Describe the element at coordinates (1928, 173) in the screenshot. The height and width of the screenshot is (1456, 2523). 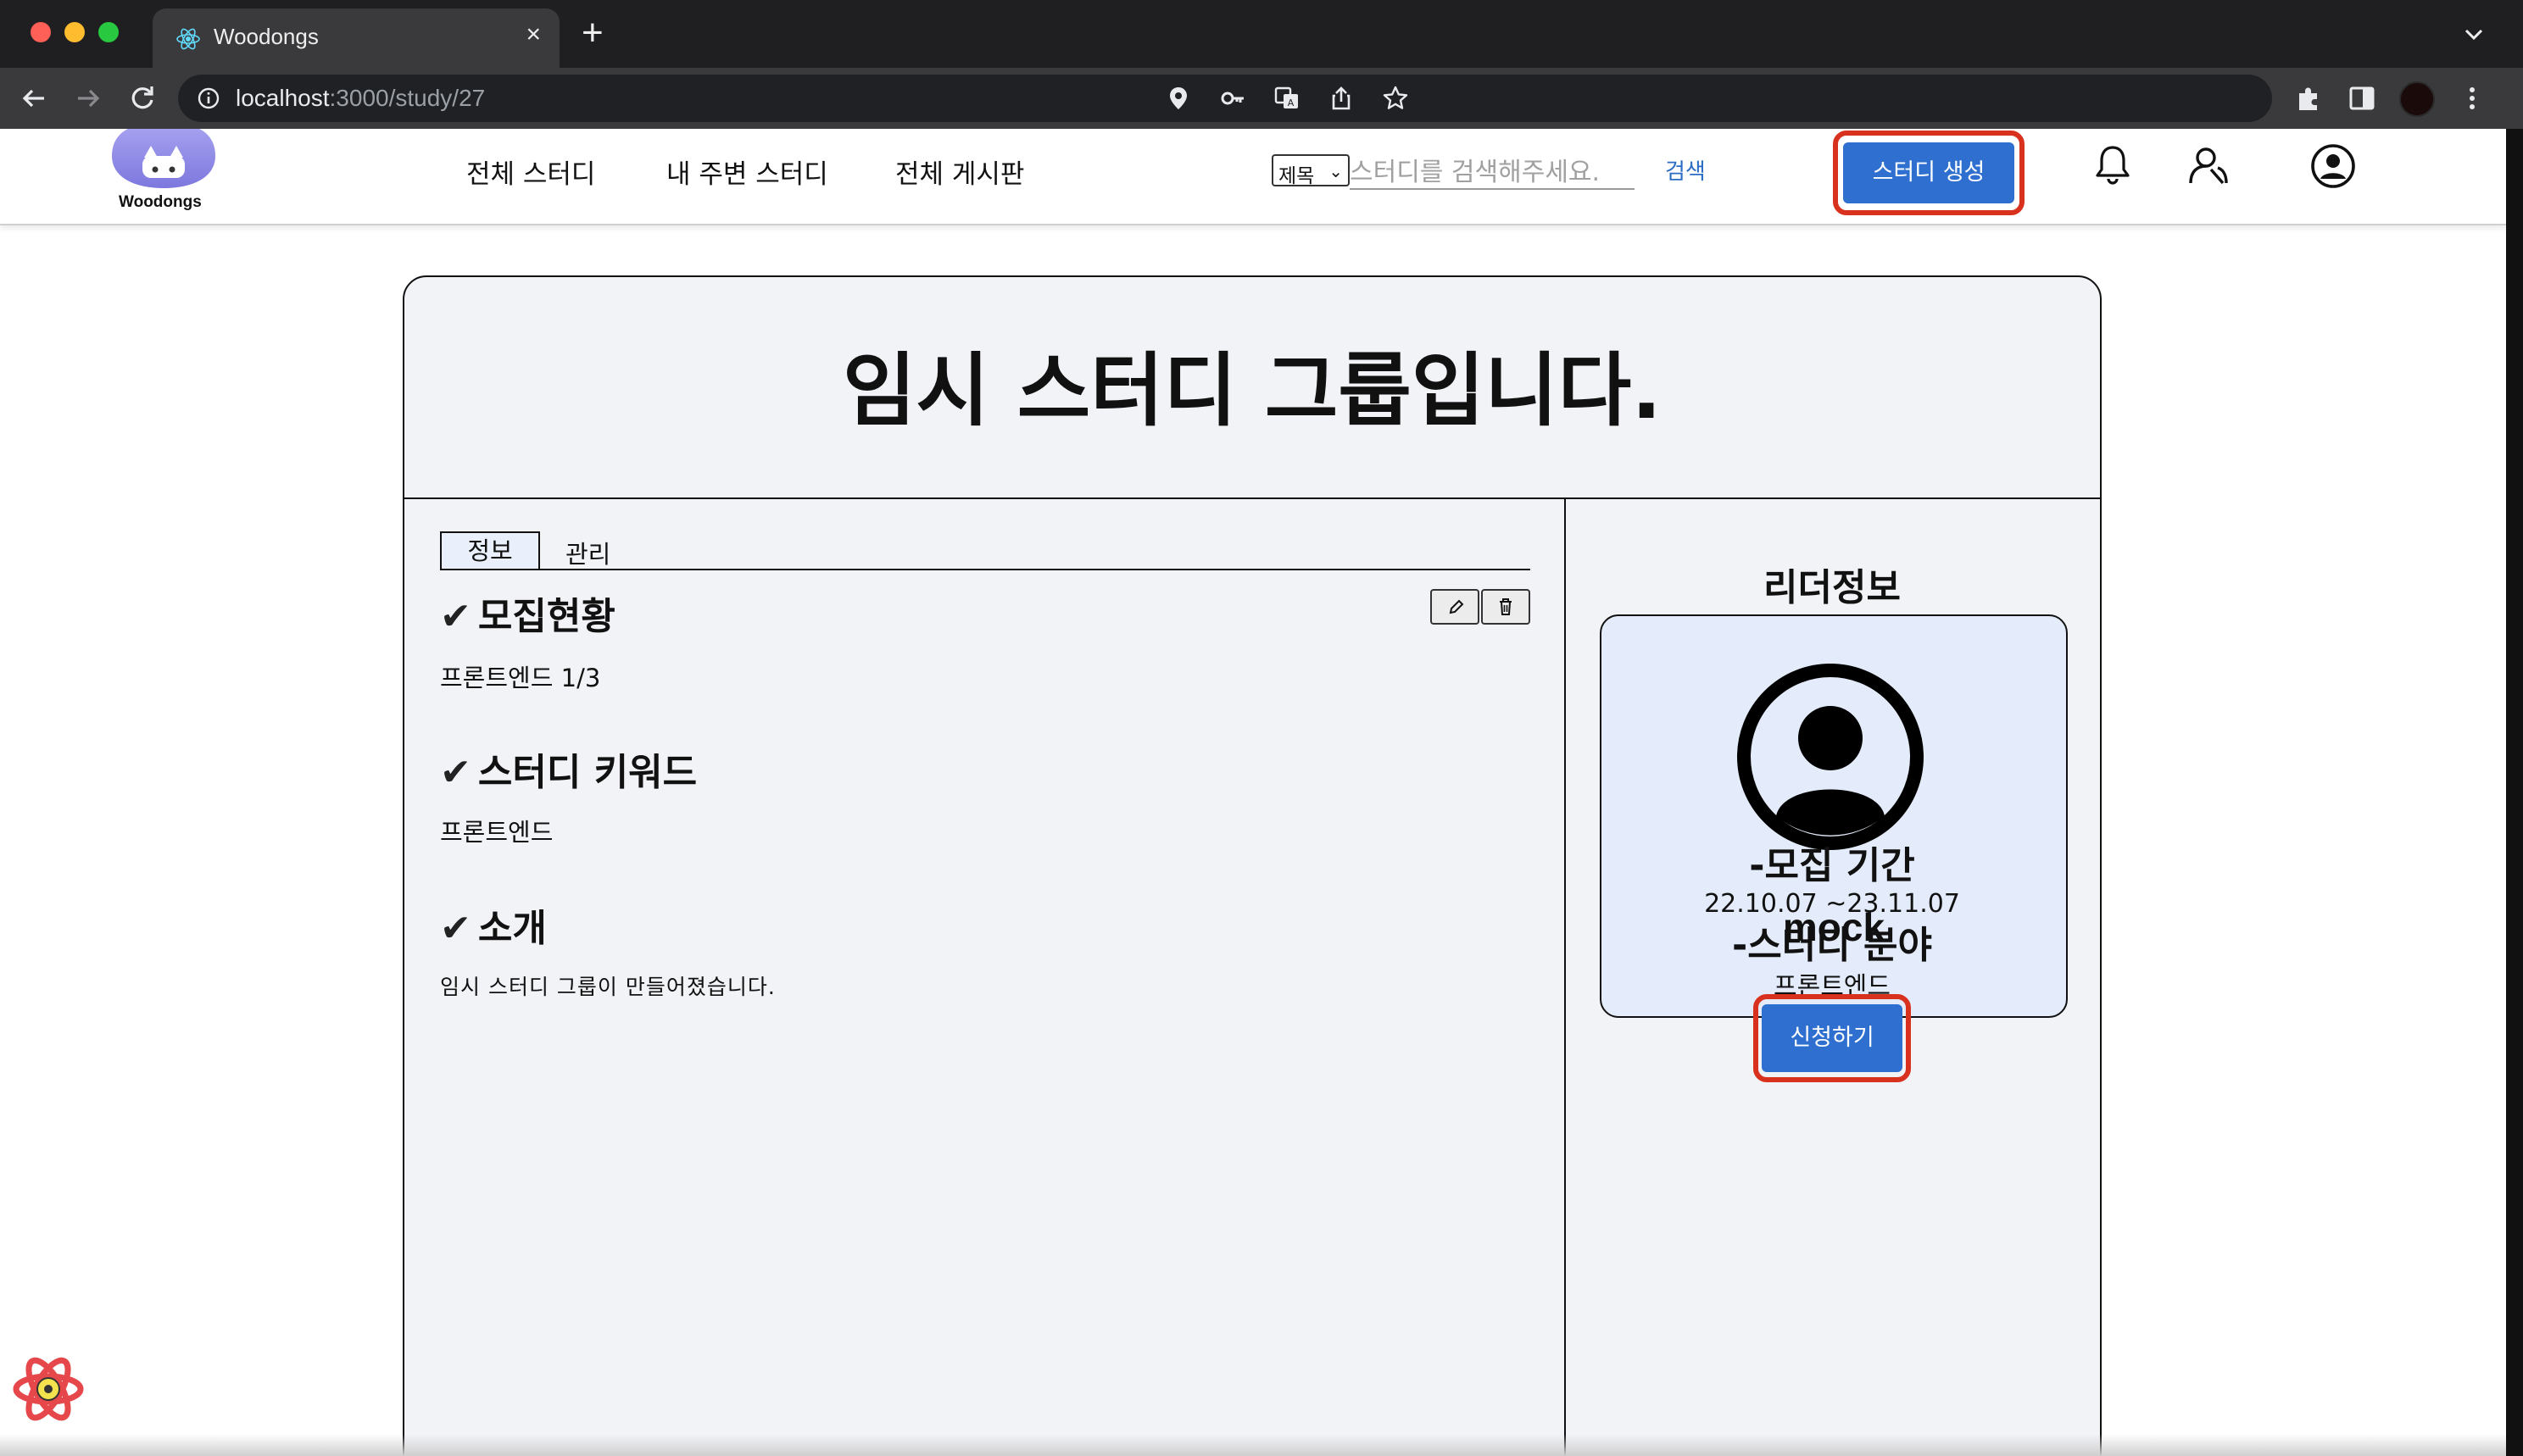
I see `create-study-button: 스터디 생성` at that location.